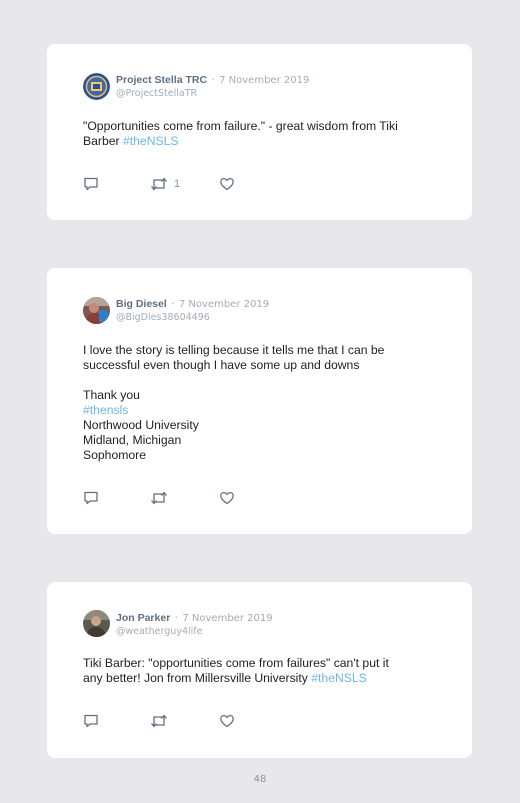  What do you see at coordinates (284, 94) in the screenshot?
I see `author-handle: @ProjectStellaTR` at bounding box center [284, 94].